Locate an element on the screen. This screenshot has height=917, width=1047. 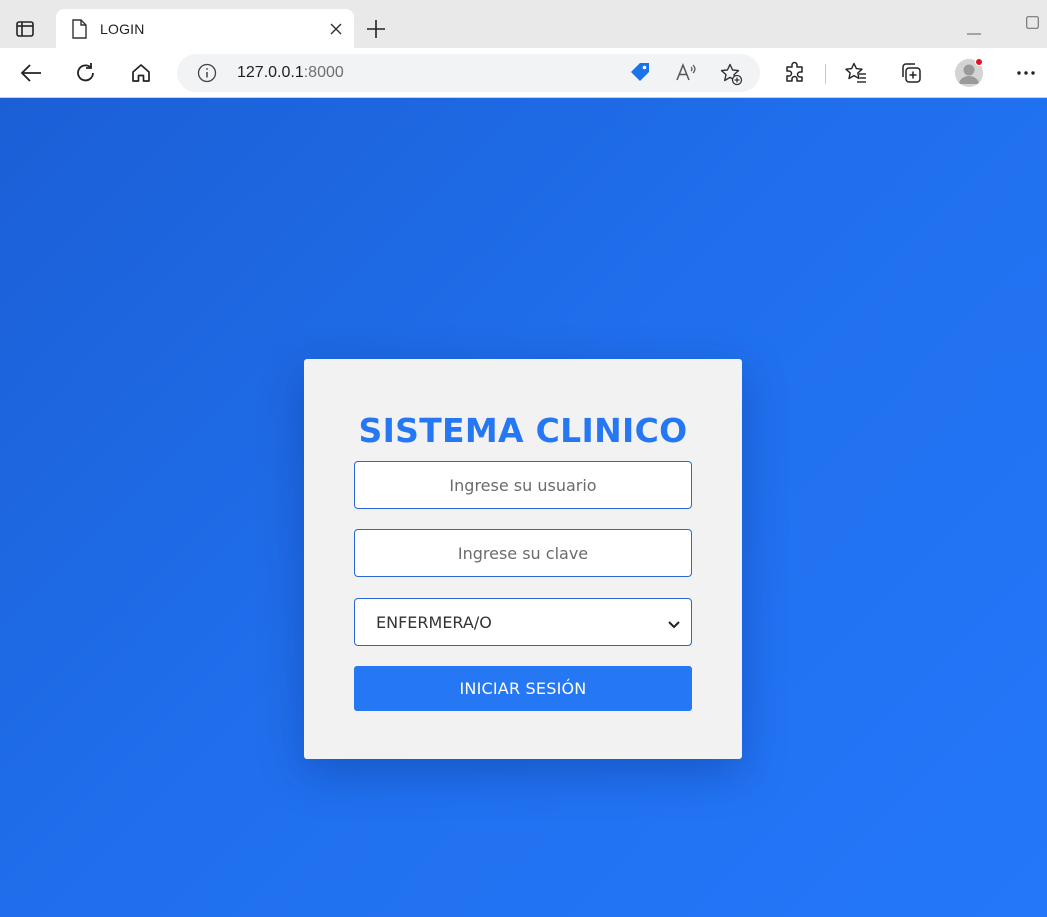
page-icon is located at coordinates (79, 29).